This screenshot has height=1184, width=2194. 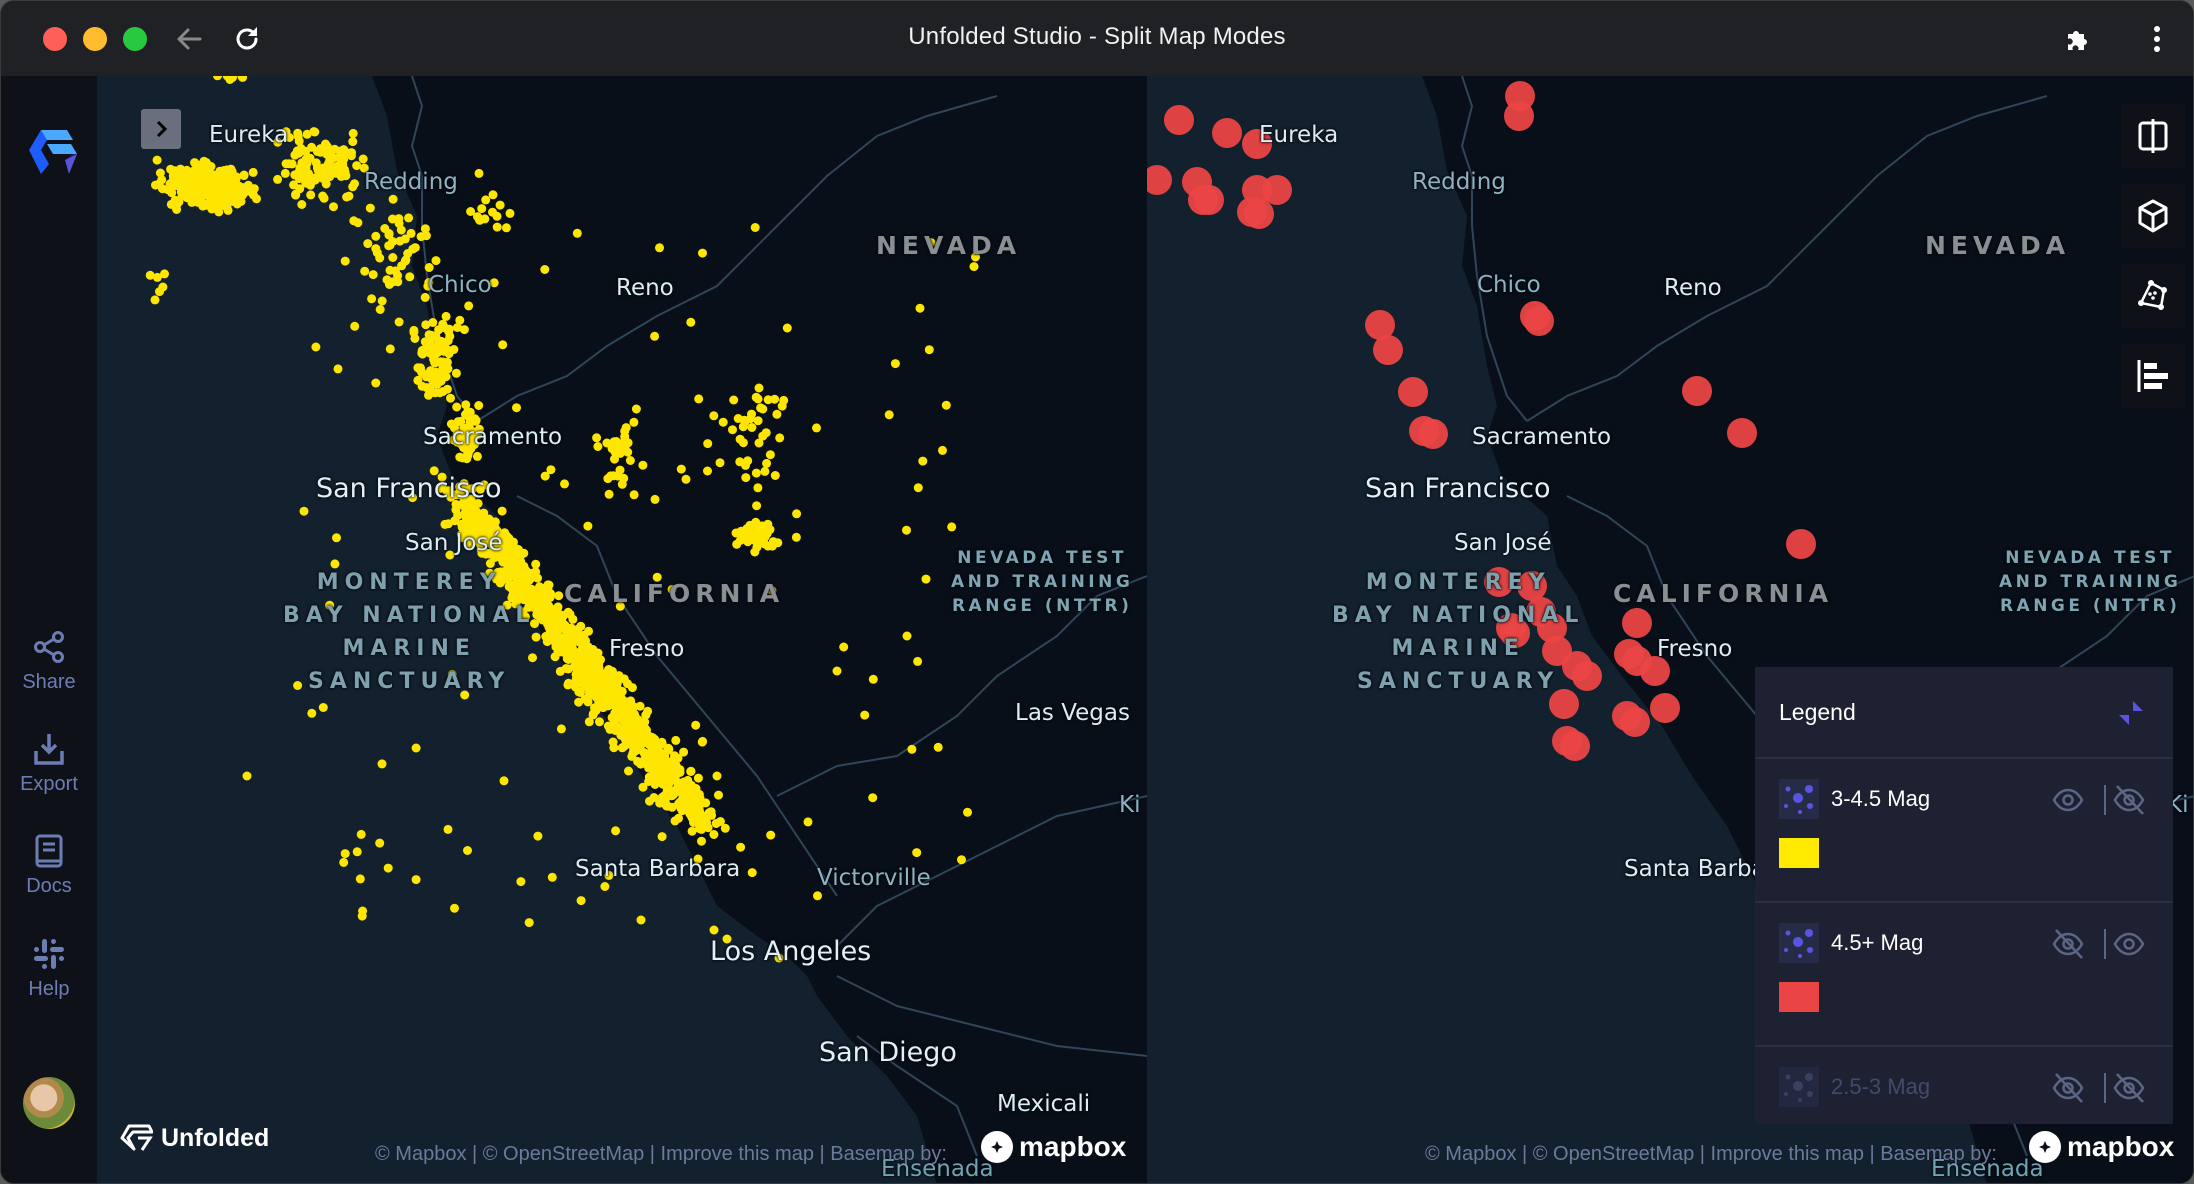 What do you see at coordinates (49, 661) in the screenshot?
I see `share-button: Share` at bounding box center [49, 661].